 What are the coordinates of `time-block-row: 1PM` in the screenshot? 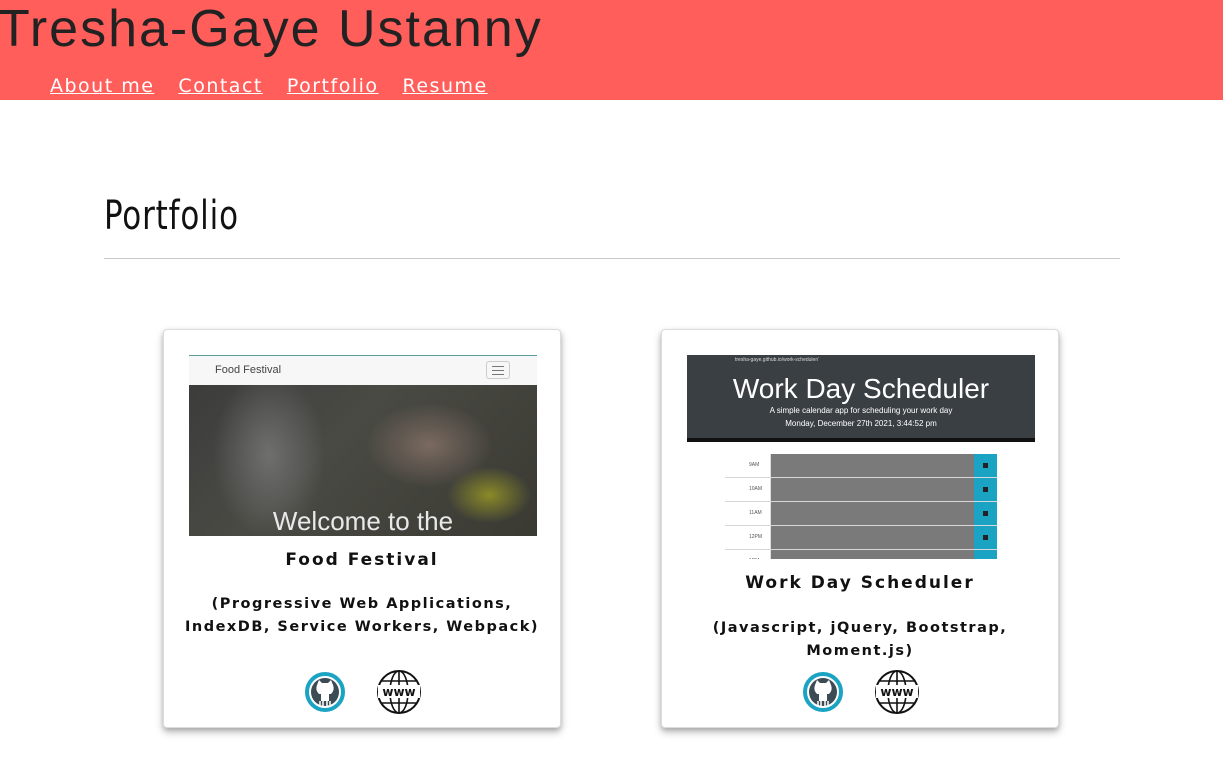 It's located at (861, 554).